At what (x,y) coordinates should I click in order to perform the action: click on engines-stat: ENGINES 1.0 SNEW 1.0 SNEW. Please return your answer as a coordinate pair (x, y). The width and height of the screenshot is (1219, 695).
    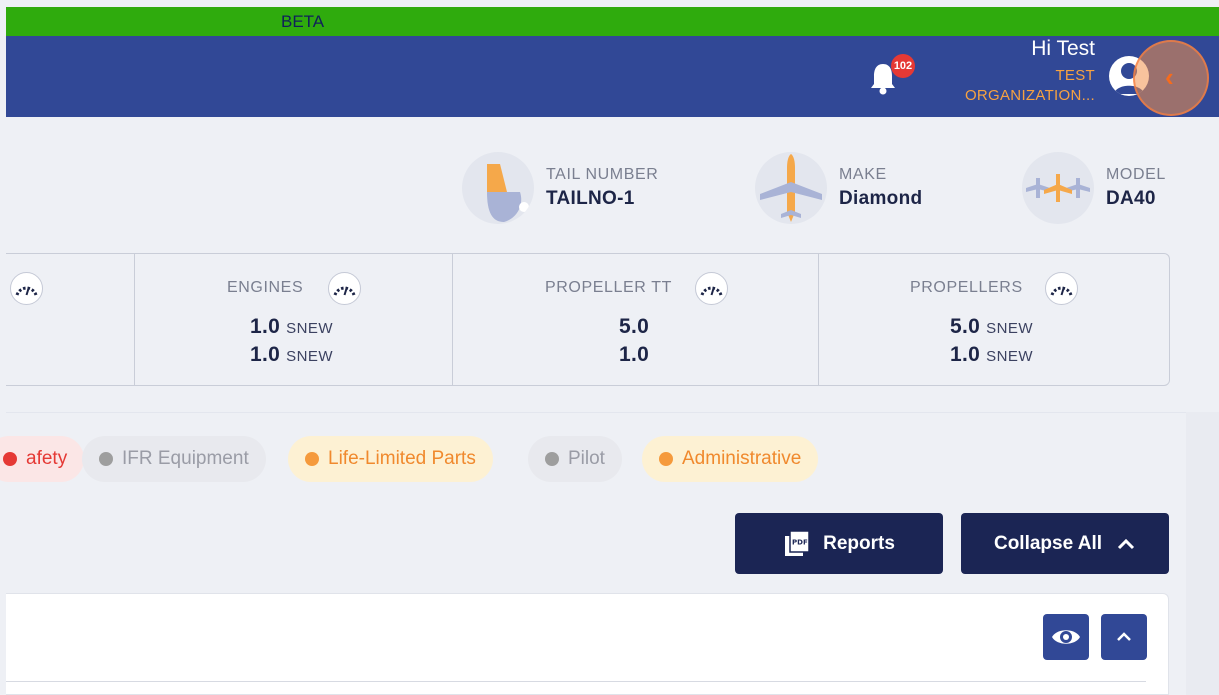
    Looking at the image, I should click on (293, 319).